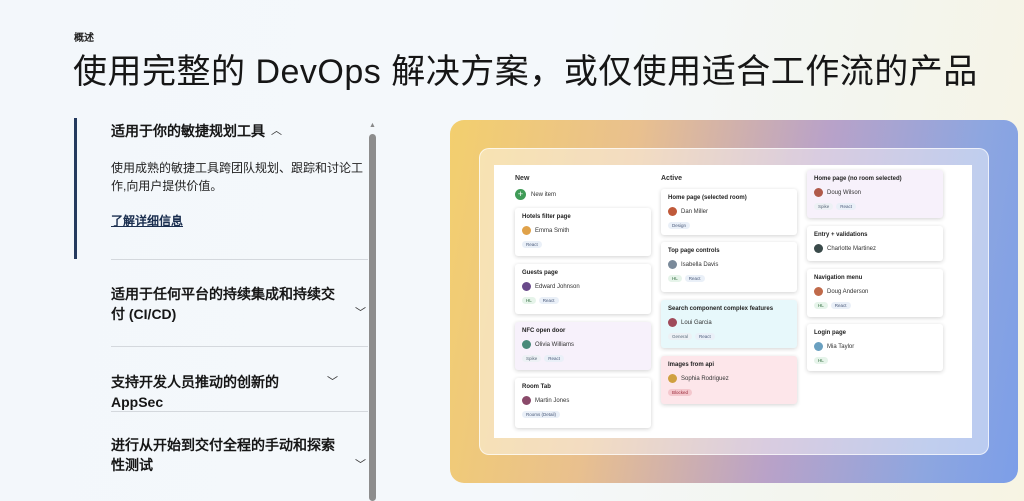 The width and height of the screenshot is (1024, 501). I want to click on assignee-name: Charlotte Martinez, so click(852, 248).